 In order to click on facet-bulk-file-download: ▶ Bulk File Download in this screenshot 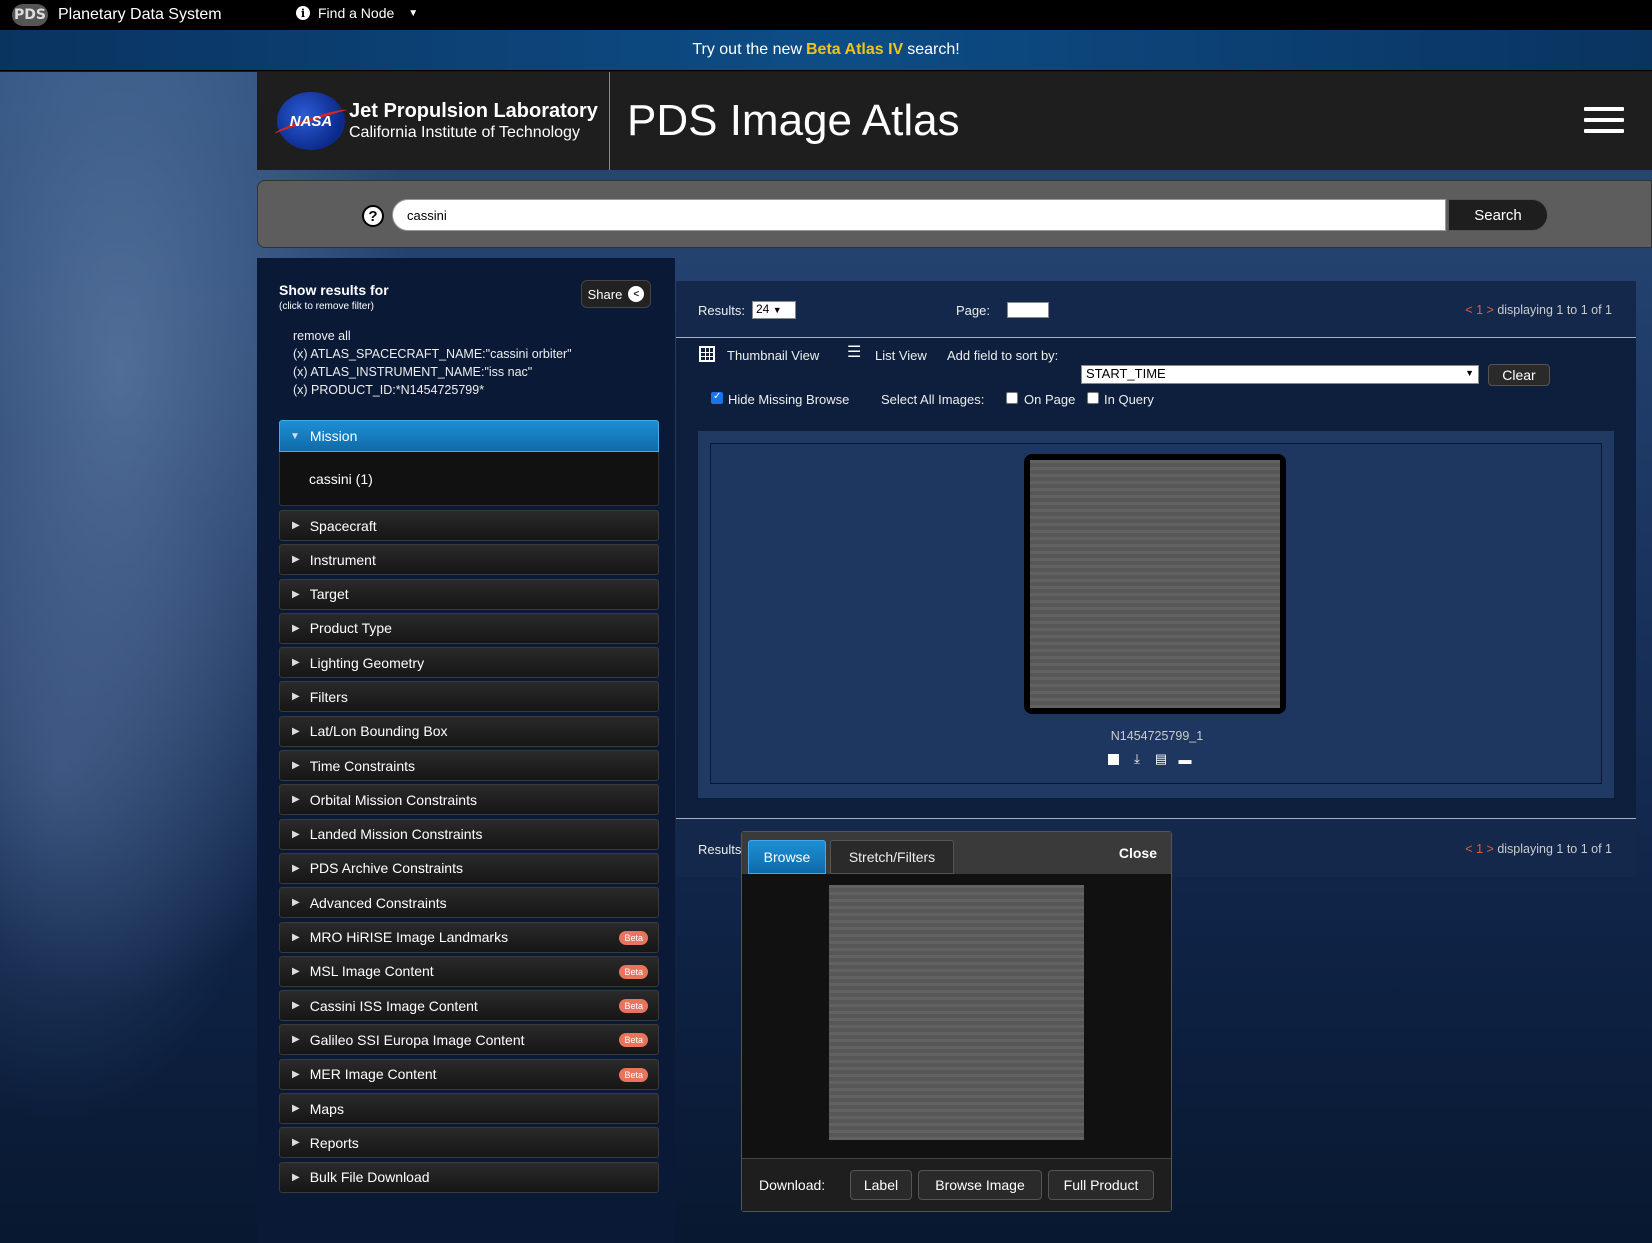, I will do `click(469, 1177)`.